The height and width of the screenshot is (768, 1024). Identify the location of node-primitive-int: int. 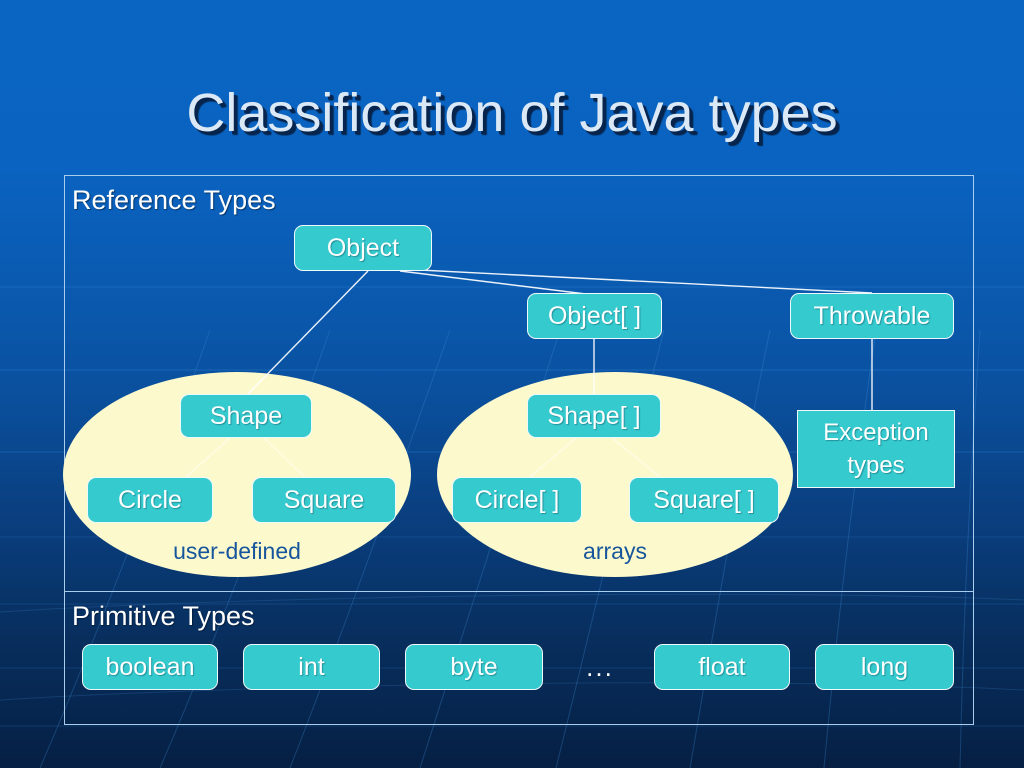
(311, 667).